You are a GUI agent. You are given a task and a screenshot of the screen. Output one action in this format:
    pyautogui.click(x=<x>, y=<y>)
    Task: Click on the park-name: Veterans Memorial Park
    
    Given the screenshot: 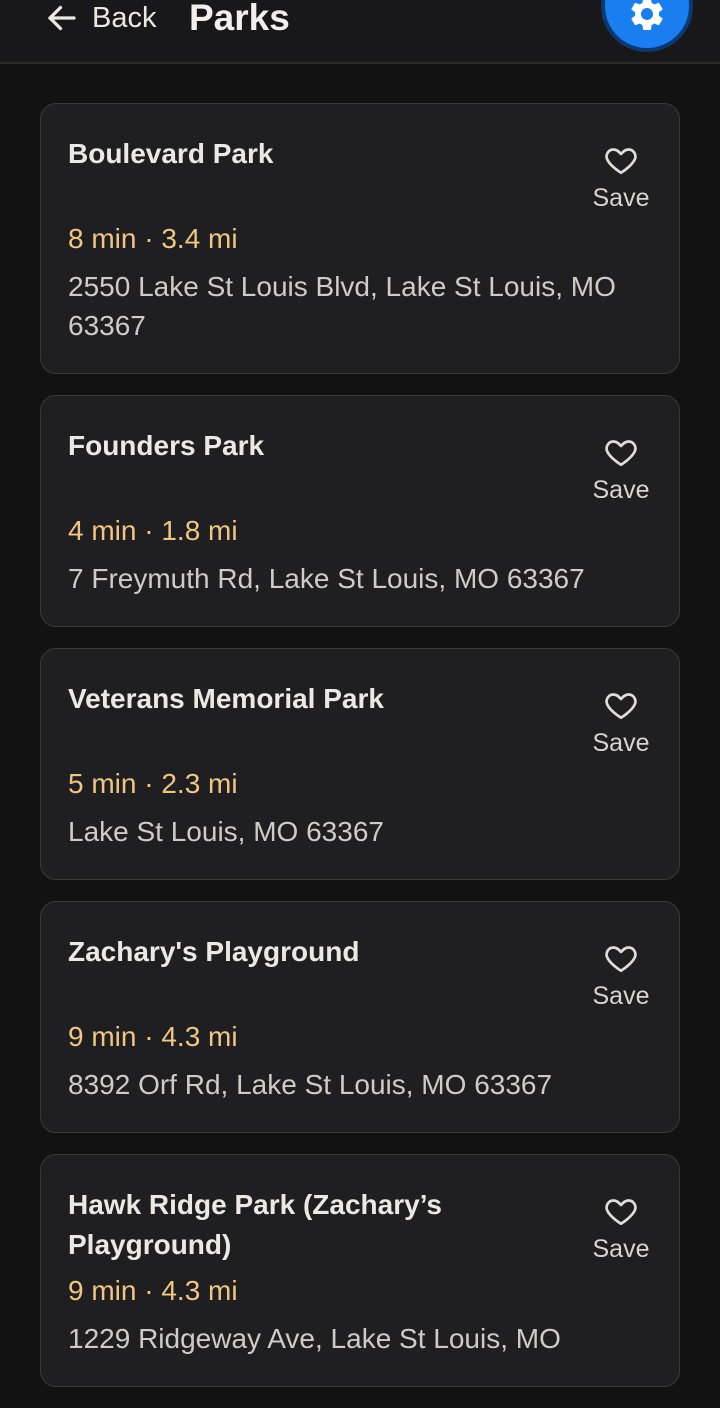 What is the action you would take?
    pyautogui.click(x=226, y=698)
    